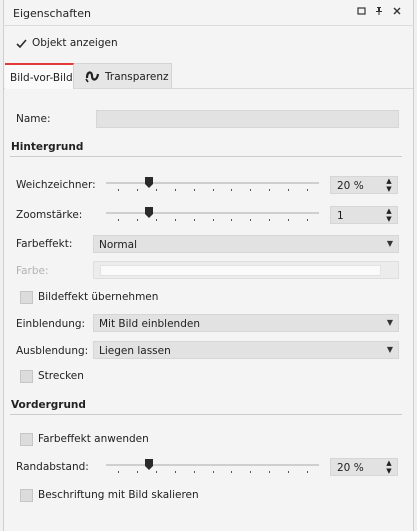 The width and height of the screenshot is (417, 531). I want to click on blur-value: 20 %, so click(350, 186).